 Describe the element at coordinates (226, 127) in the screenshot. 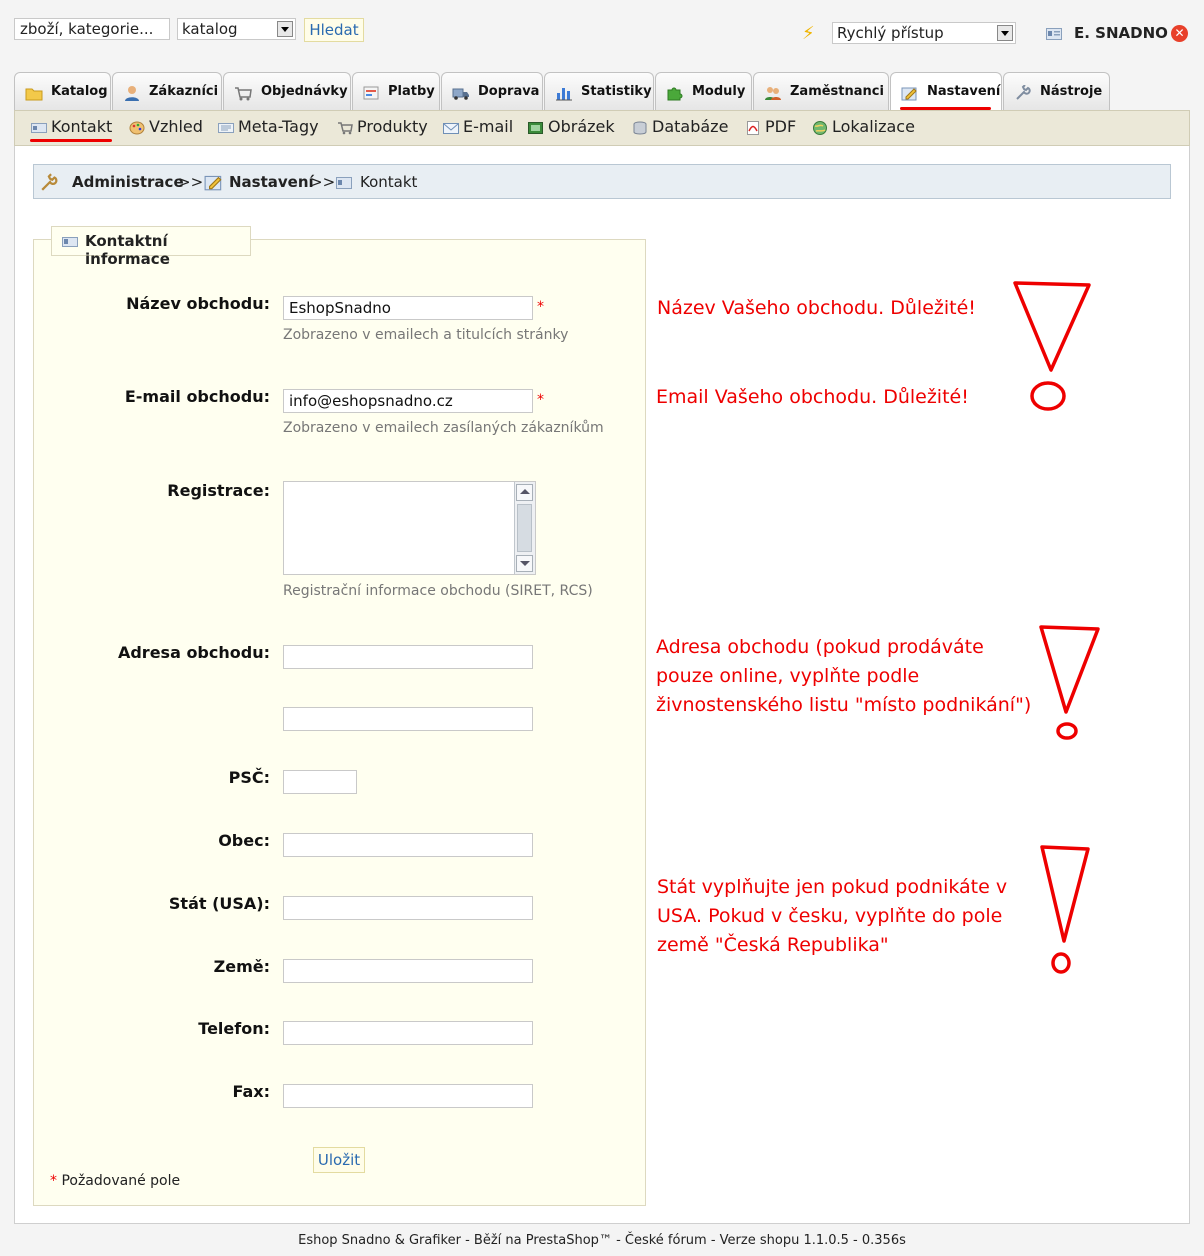

I see `meta-tags-icon` at that location.